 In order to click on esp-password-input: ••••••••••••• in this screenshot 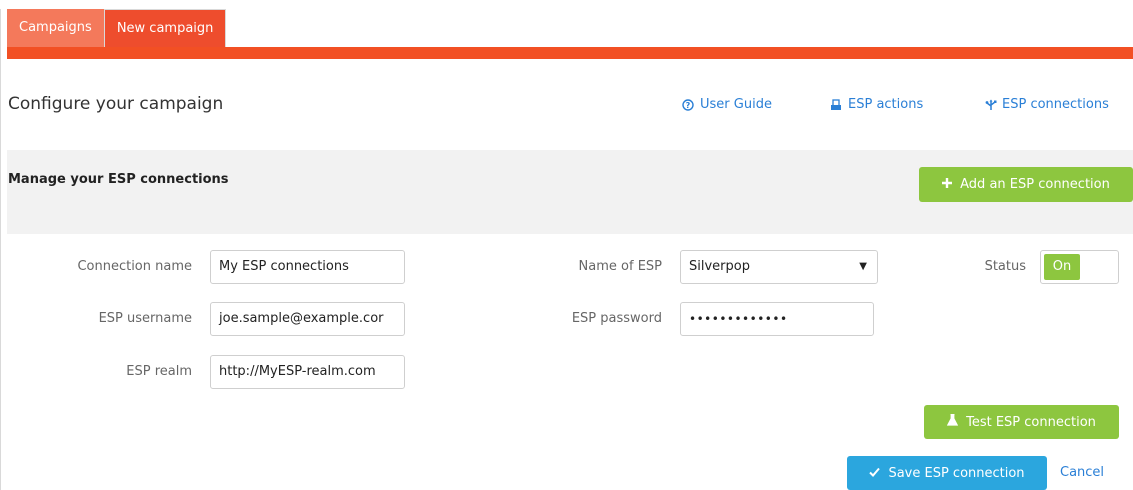, I will do `click(777, 319)`.